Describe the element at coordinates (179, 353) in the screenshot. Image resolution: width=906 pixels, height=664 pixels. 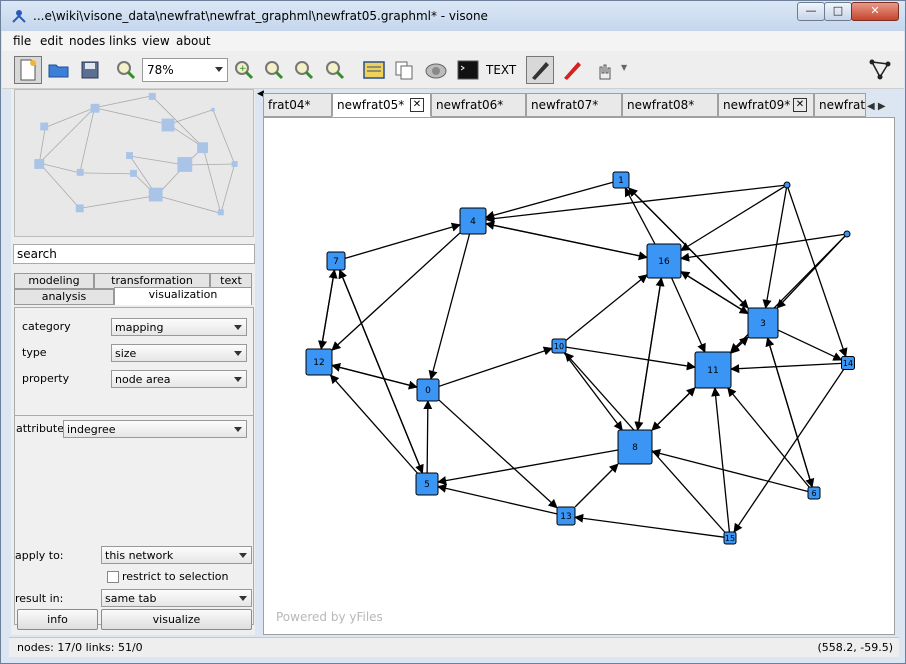
I see `type-select: size` at that location.